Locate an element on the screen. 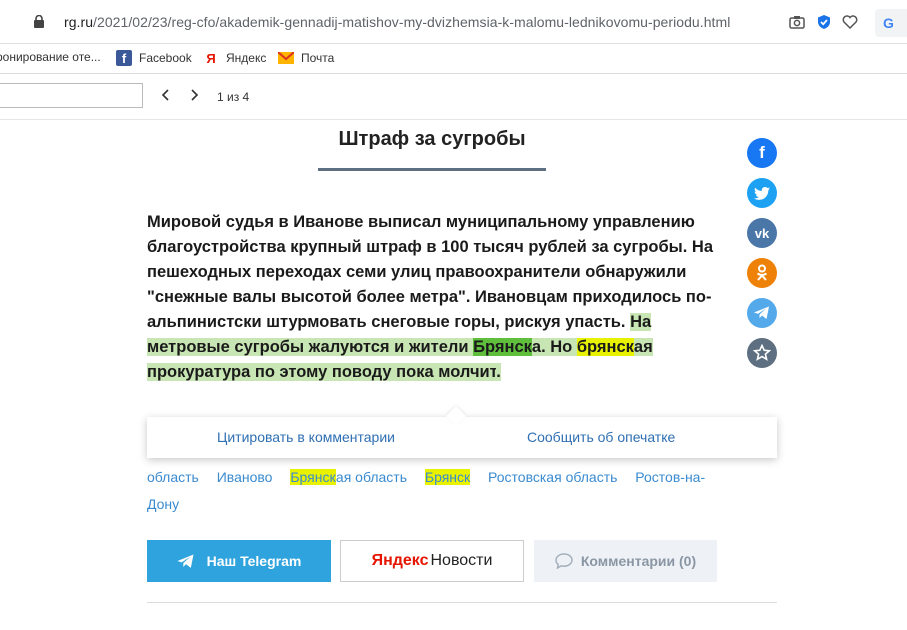  tag-link-bryansk-region: Брянская область is located at coordinates (348, 477).